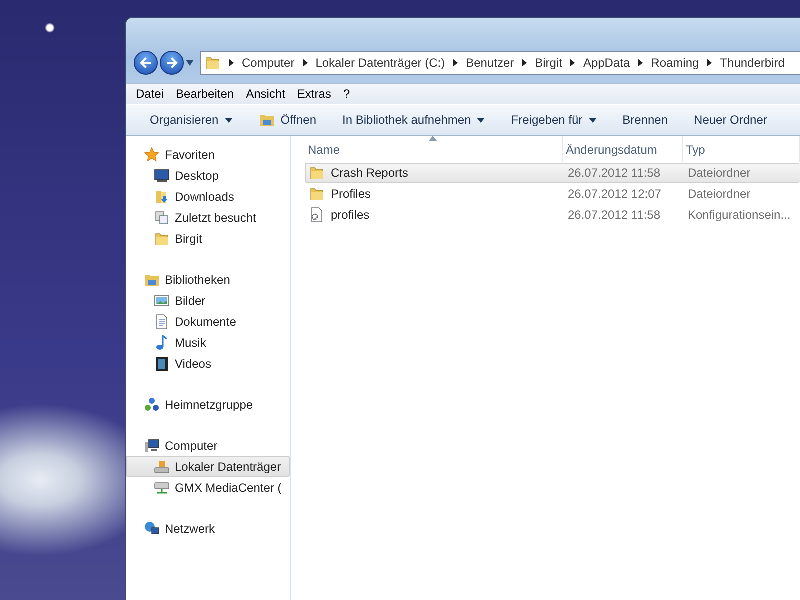  What do you see at coordinates (208, 466) in the screenshot?
I see `nav-item: Lokaler Datenträger` at bounding box center [208, 466].